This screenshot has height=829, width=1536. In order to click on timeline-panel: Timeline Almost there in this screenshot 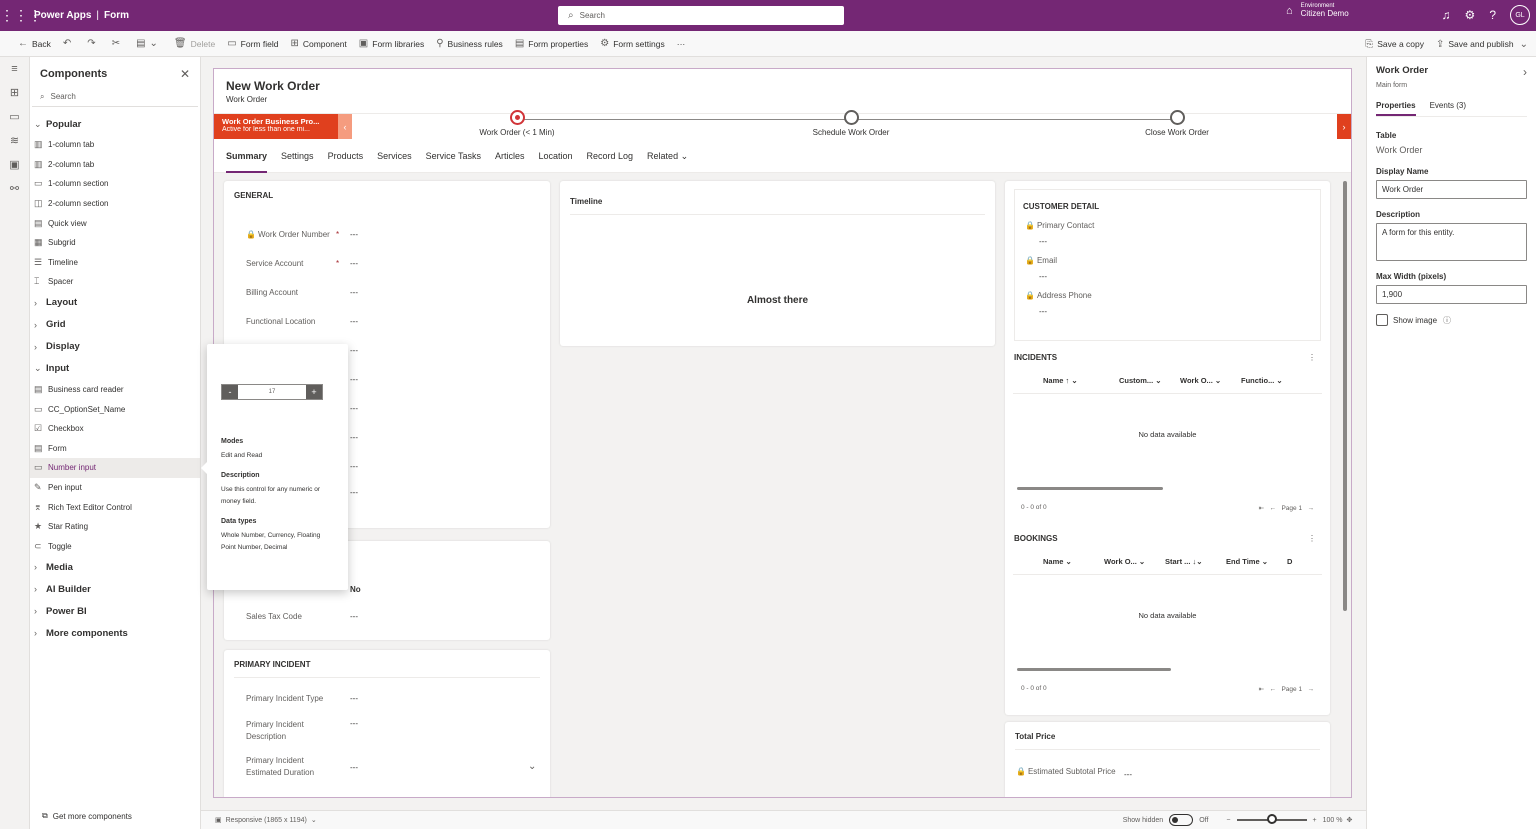, I will do `click(777, 263)`.